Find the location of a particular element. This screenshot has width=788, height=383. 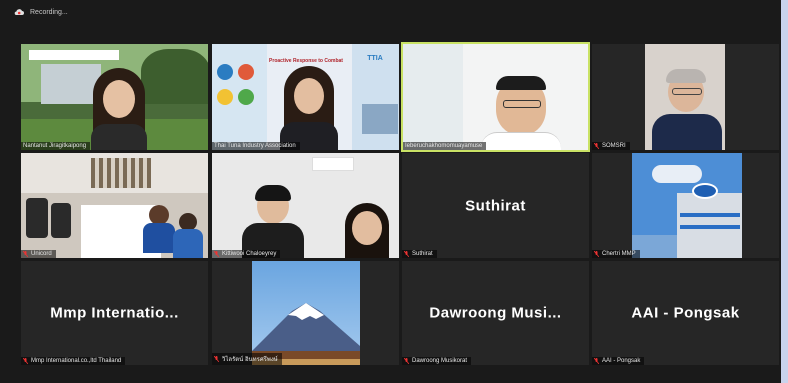

participant-display-name: Suthirat is located at coordinates (495, 205).